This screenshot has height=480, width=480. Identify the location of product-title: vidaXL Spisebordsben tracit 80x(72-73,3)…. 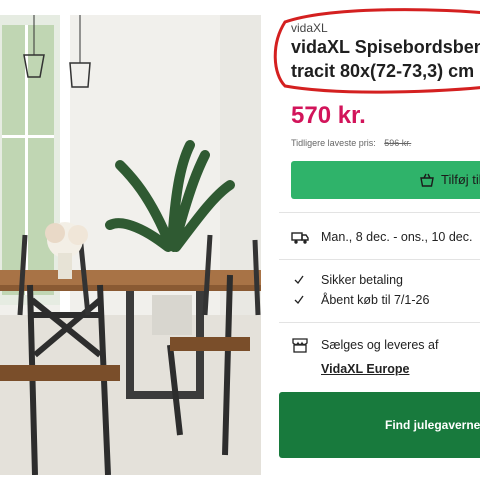
(385, 59).